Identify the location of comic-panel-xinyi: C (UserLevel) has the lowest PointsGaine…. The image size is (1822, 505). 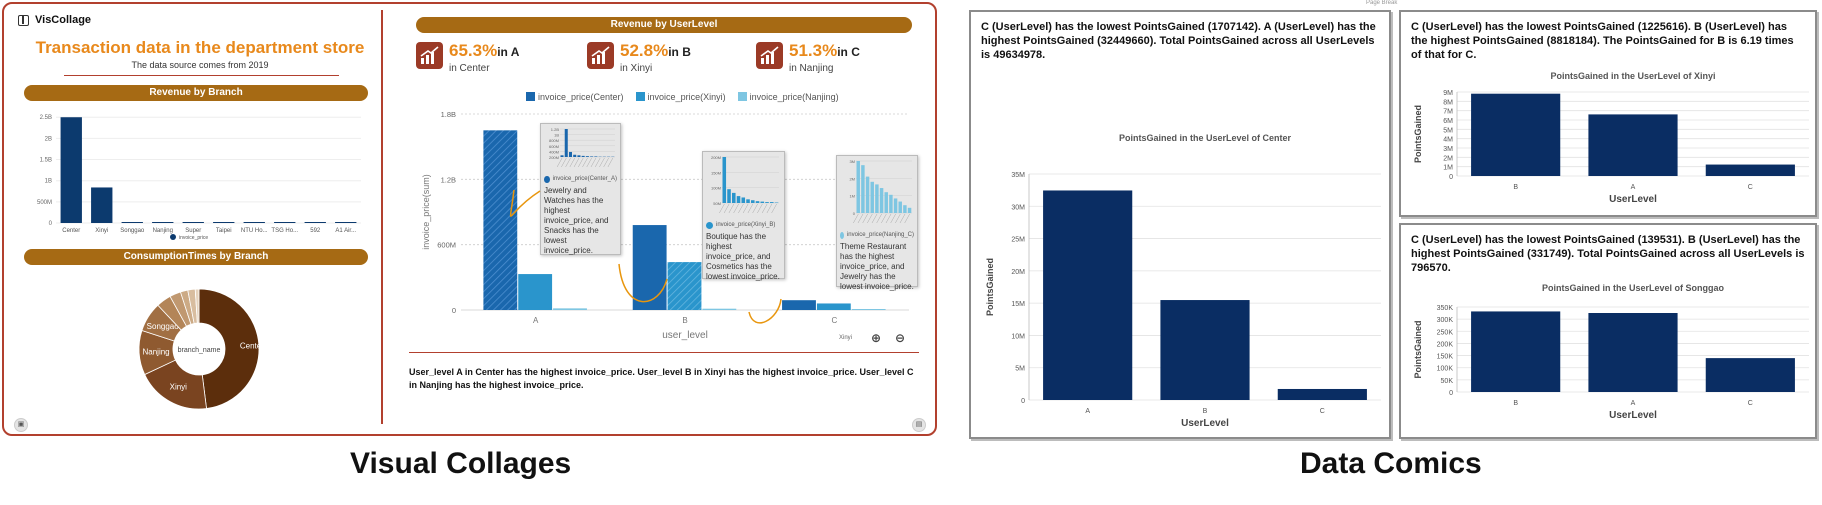
(1608, 113).